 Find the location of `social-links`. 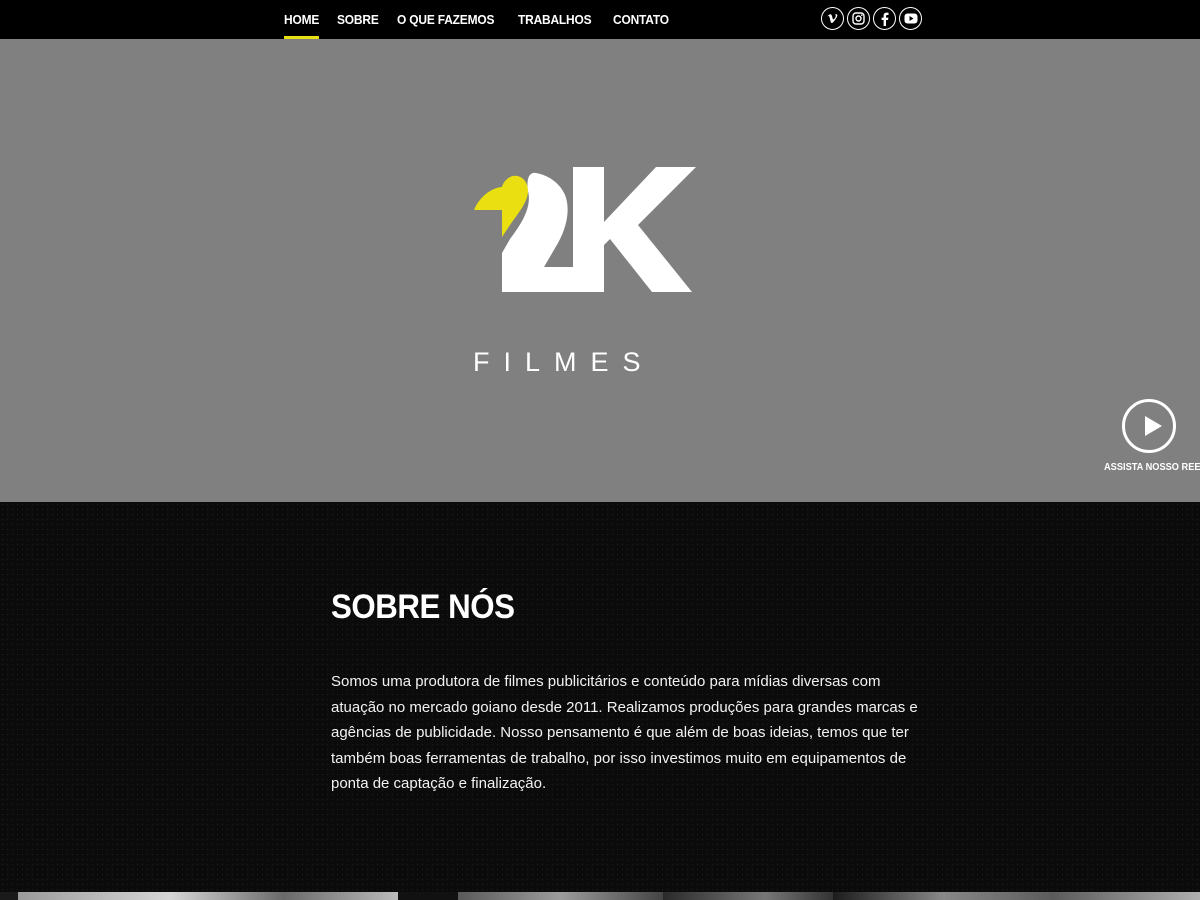

social-links is located at coordinates (871, 18).